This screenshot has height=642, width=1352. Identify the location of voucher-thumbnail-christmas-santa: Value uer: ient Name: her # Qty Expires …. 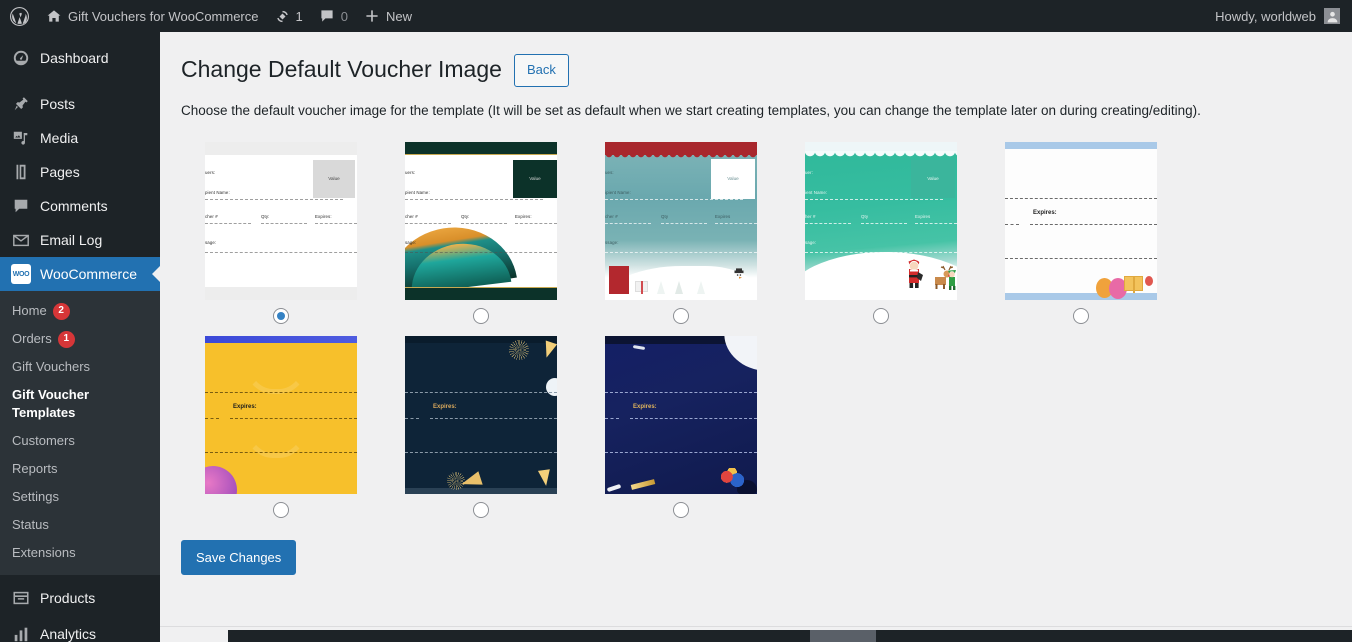
(881, 220).